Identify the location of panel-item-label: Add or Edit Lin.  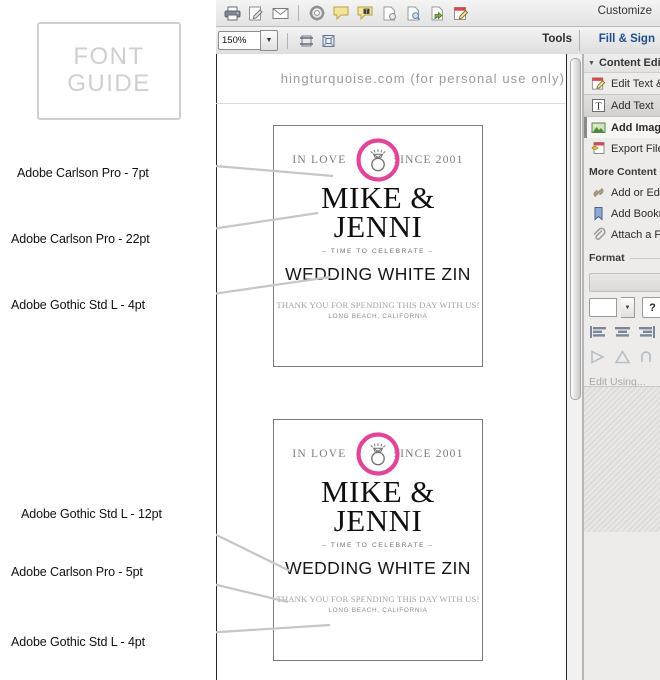
(635, 192).